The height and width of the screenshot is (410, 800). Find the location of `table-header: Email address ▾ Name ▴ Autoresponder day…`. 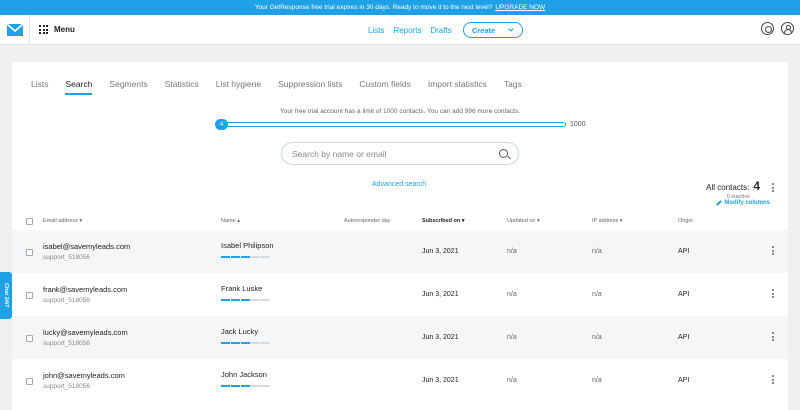

table-header: Email address ▾ Name ▴ Autoresponder day… is located at coordinates (400, 222).